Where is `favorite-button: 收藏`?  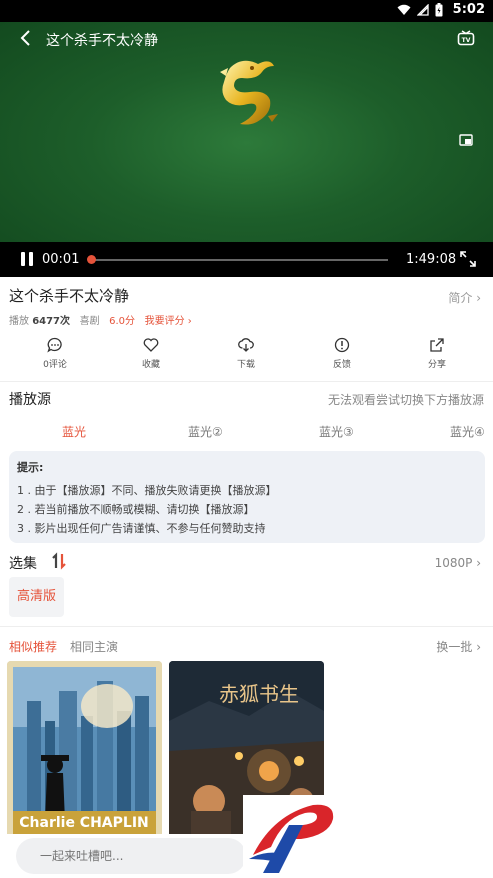
favorite-button: 收藏 is located at coordinates (151, 353).